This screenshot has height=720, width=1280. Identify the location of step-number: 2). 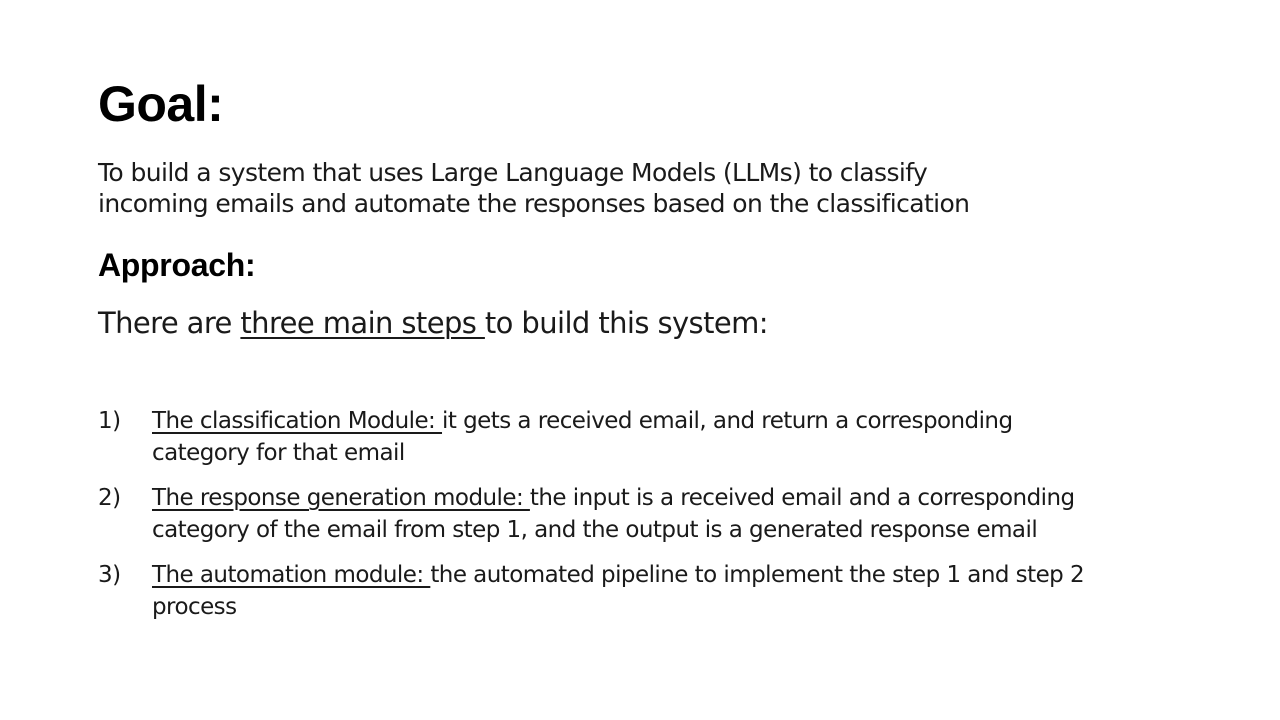
(109, 498).